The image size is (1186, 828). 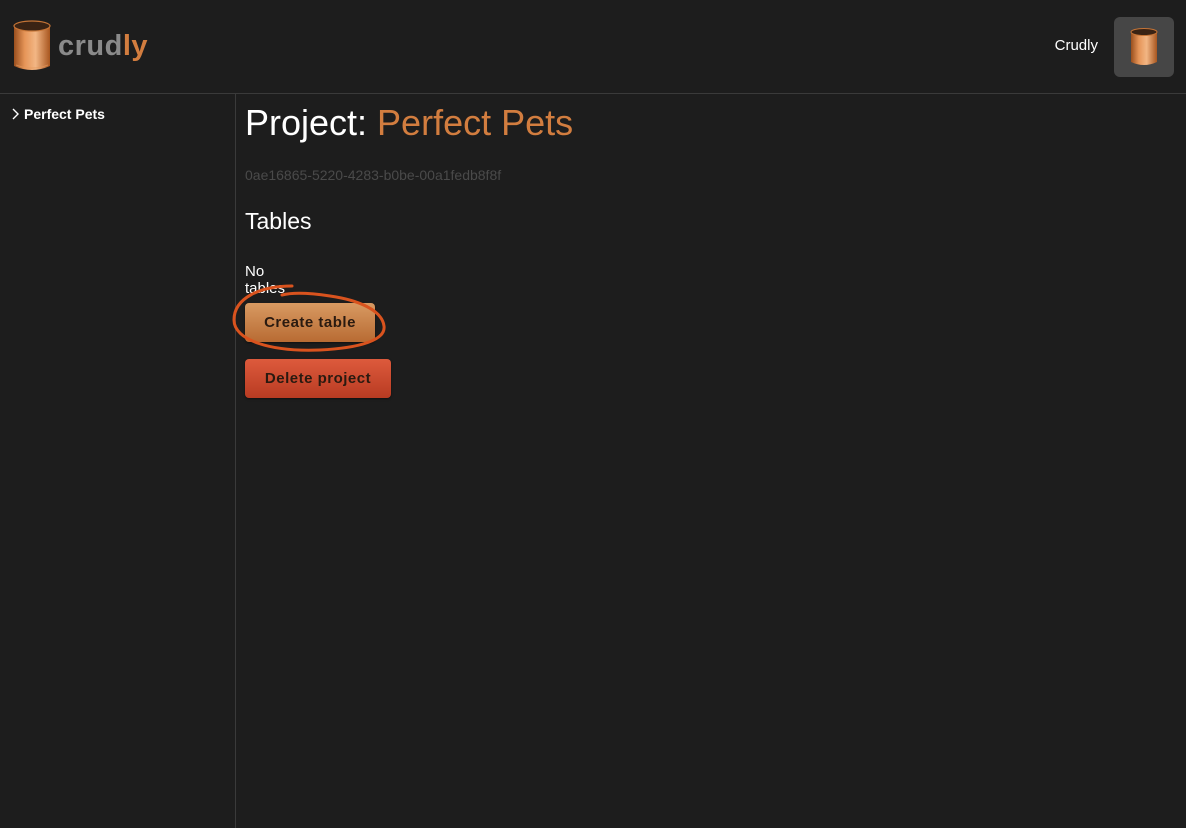 What do you see at coordinates (311, 122) in the screenshot?
I see `page-title-prefix: Project:` at bounding box center [311, 122].